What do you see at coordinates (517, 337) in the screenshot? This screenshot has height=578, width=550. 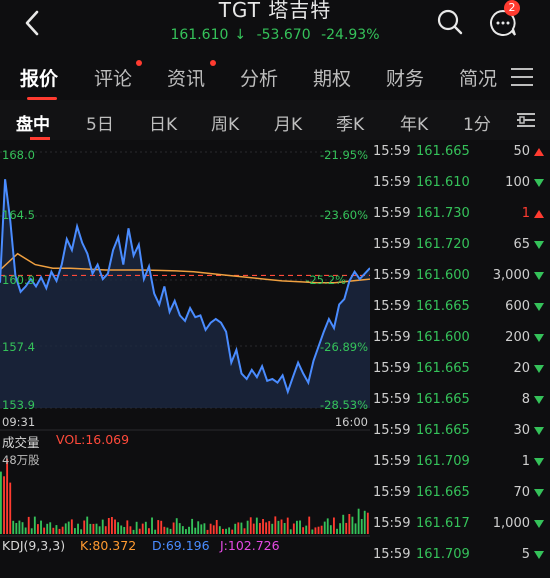 I see `trade-volume: 200` at bounding box center [517, 337].